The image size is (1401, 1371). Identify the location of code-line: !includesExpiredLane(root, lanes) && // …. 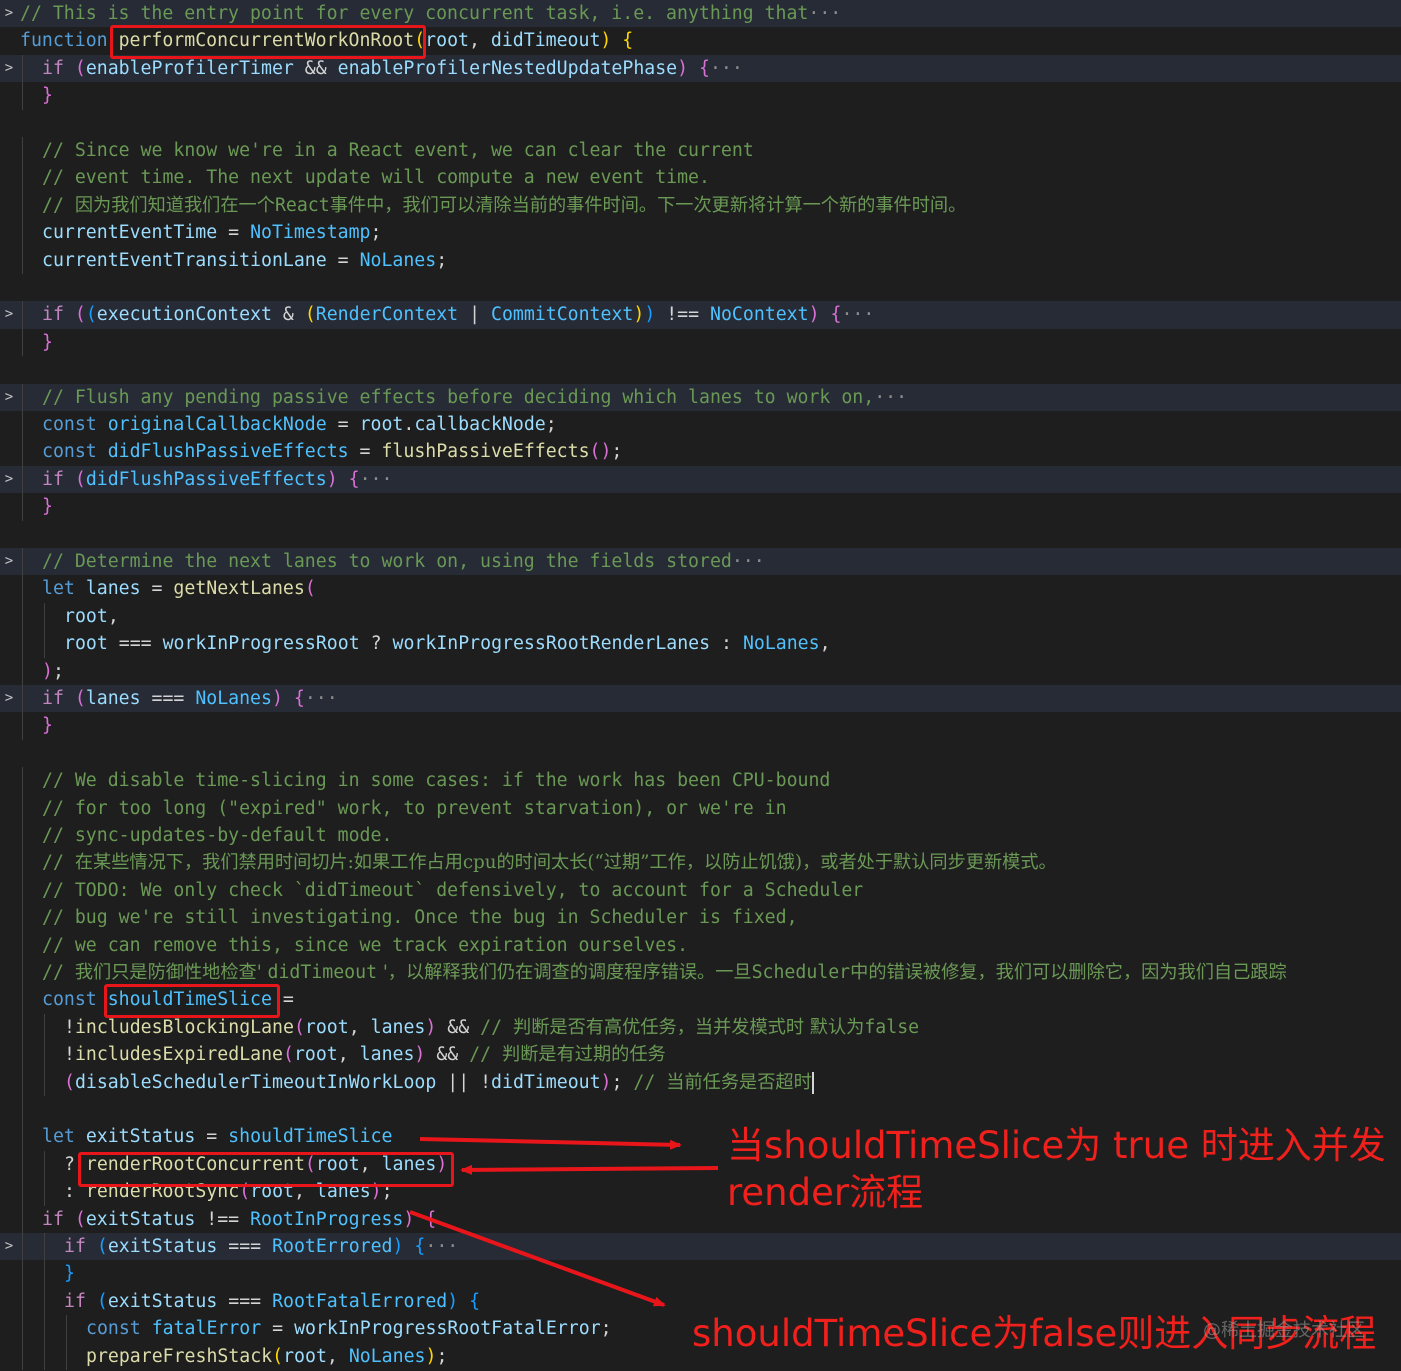
(700, 1055).